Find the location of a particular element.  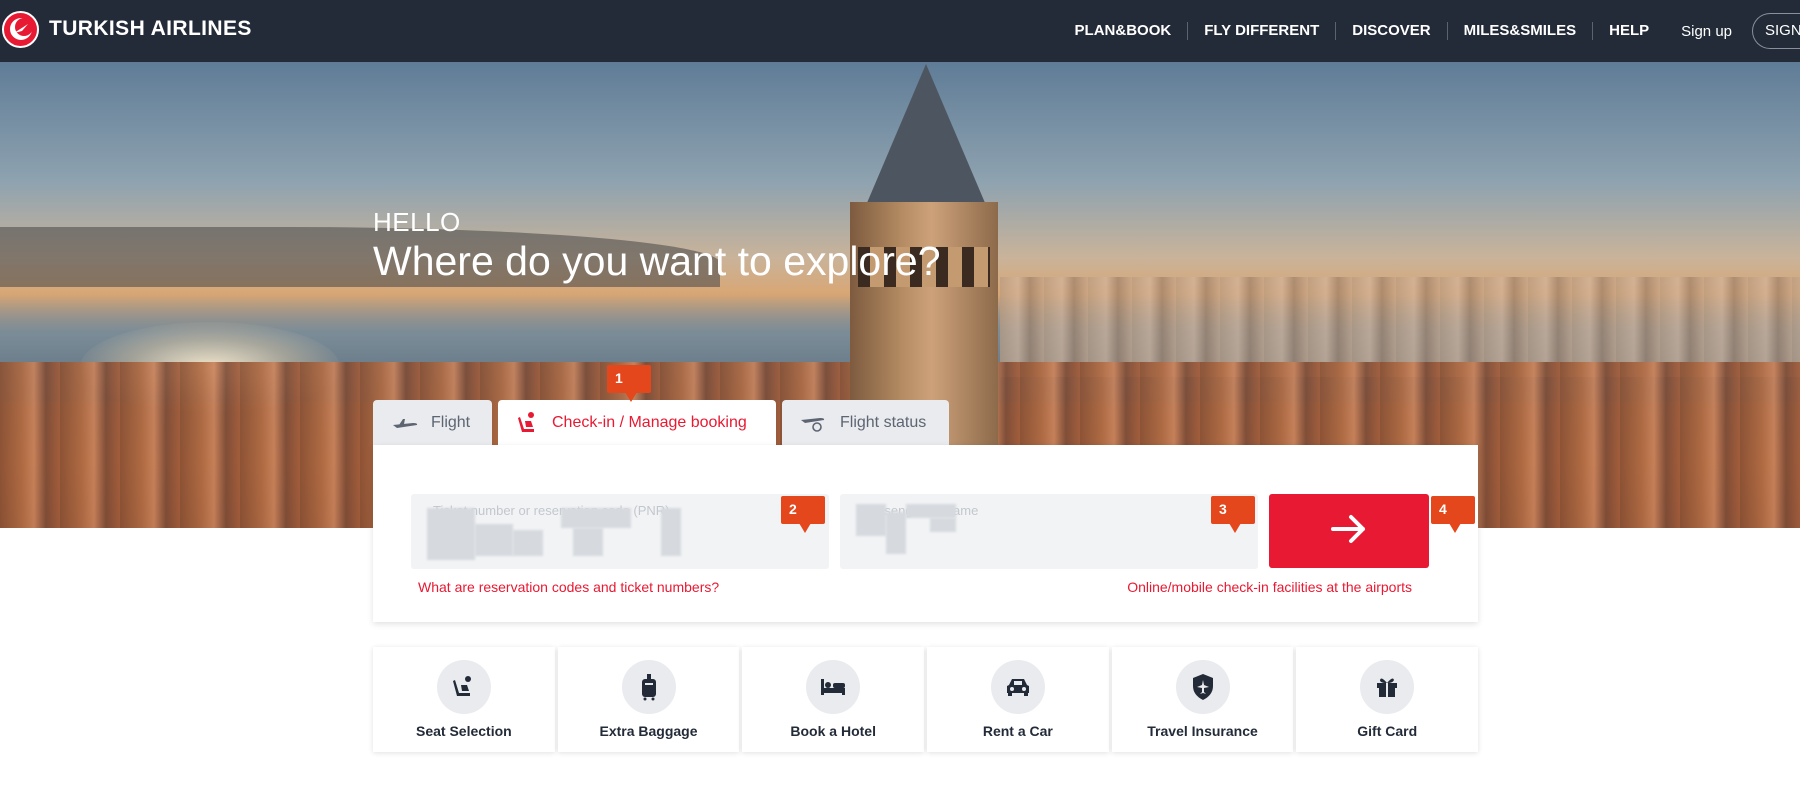

service-label: Extra Baggage is located at coordinates (648, 731).